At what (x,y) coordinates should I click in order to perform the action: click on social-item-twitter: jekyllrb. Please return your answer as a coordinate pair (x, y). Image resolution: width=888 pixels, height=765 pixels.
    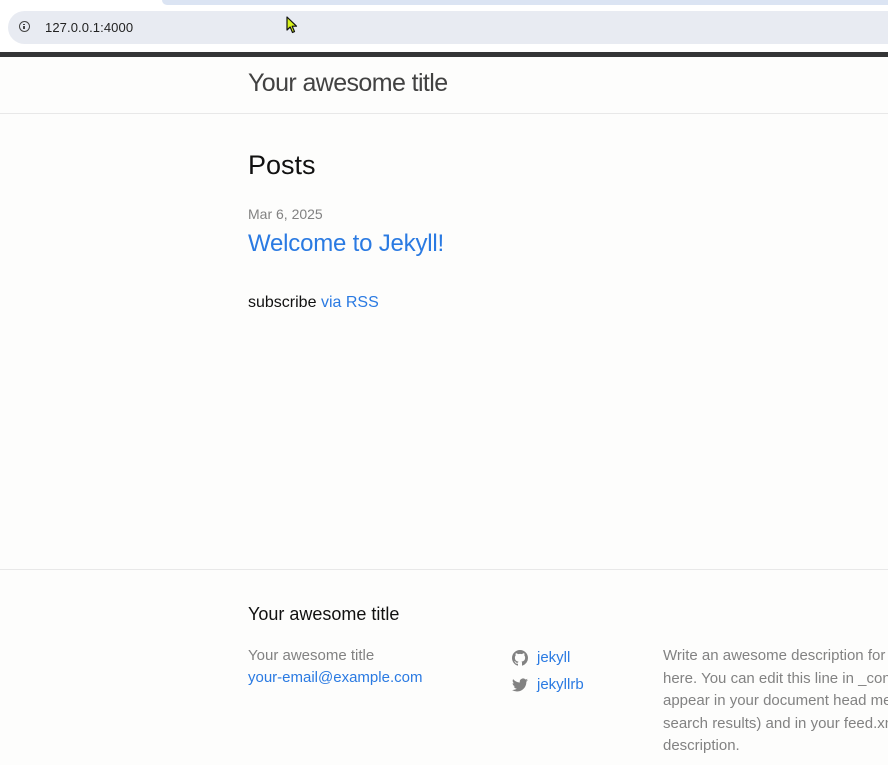
    Looking at the image, I should click on (548, 684).